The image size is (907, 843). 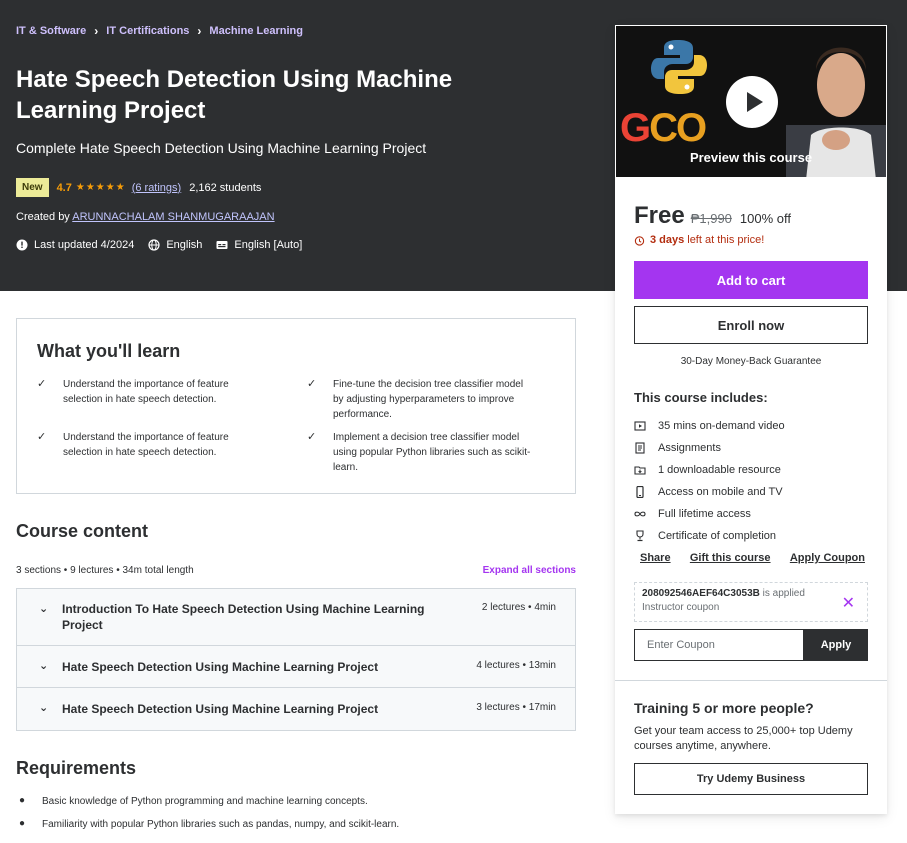 What do you see at coordinates (157, 188) in the screenshot?
I see `ratings-count-link: (6 ratings)` at bounding box center [157, 188].